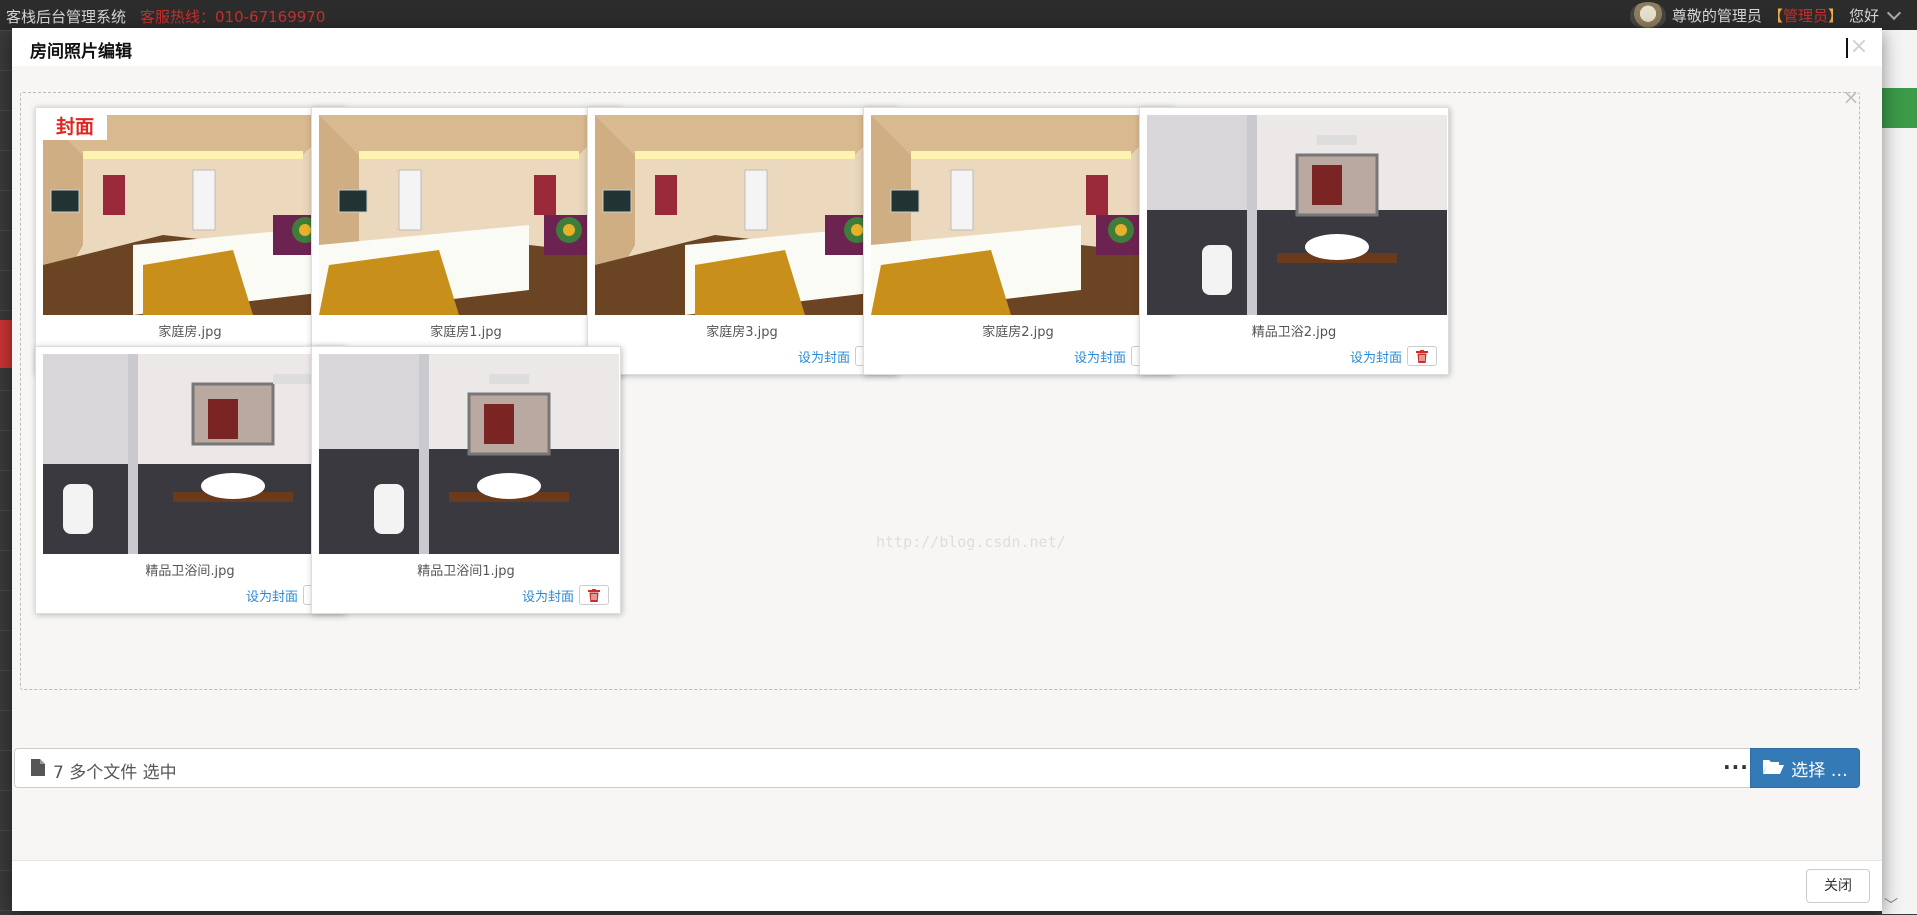 This screenshot has height=915, width=1917. Describe the element at coordinates (1294, 332) in the screenshot. I see `photo-filename: 精品卫浴2.jpg` at that location.